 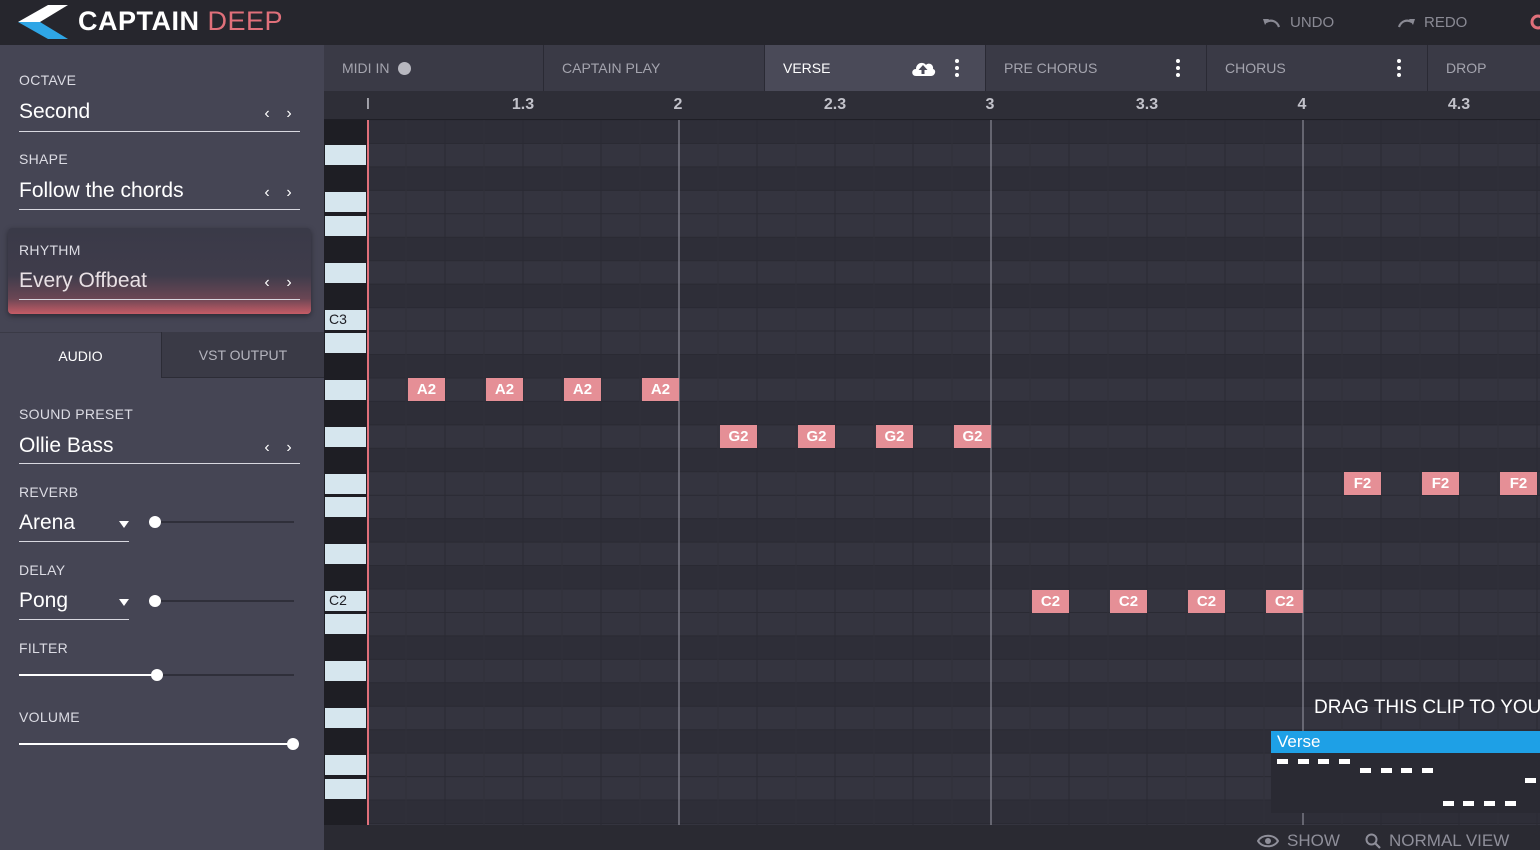 I want to click on redo-button: REDO, so click(x=1431, y=22).